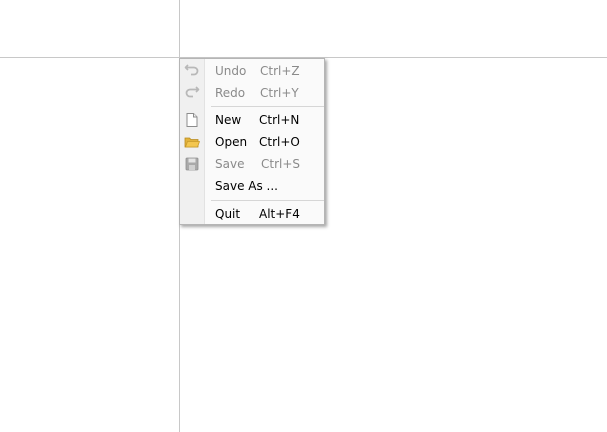  I want to click on folder-open-icon, so click(192, 142).